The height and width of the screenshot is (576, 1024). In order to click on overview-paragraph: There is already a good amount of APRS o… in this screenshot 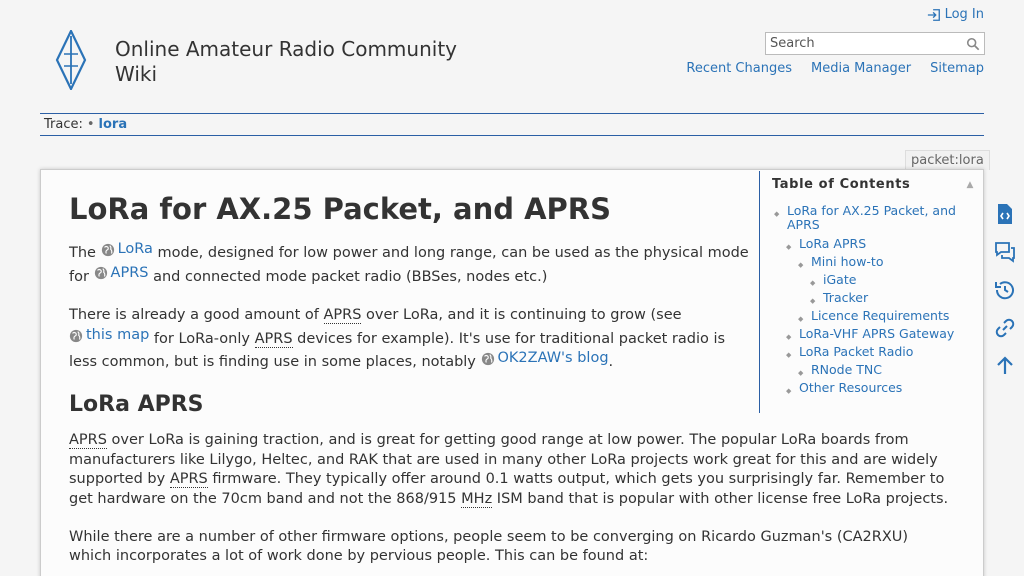, I will do `click(409, 339)`.